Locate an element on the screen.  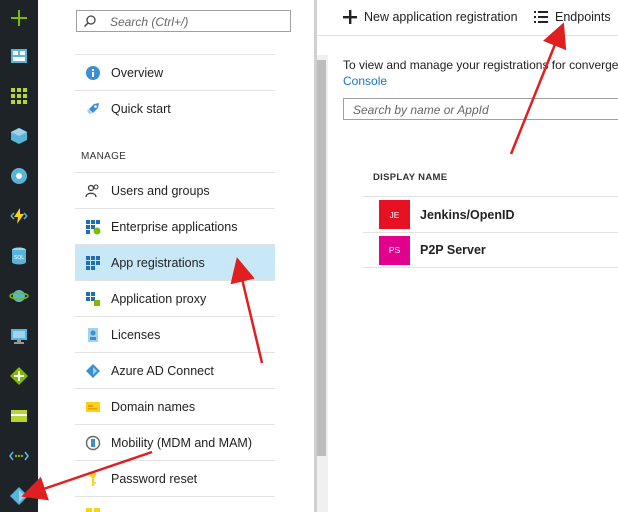
menu-item-quick-start: Quick start is located at coordinates (175, 108).